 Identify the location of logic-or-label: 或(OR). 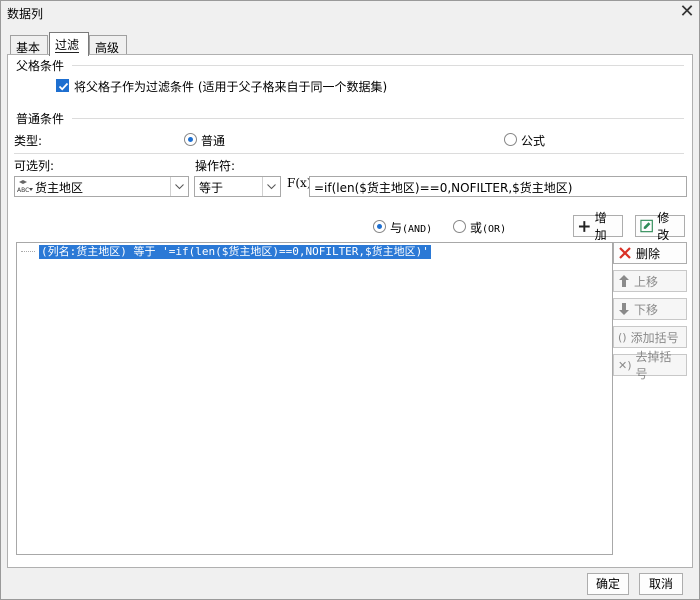
(488, 227).